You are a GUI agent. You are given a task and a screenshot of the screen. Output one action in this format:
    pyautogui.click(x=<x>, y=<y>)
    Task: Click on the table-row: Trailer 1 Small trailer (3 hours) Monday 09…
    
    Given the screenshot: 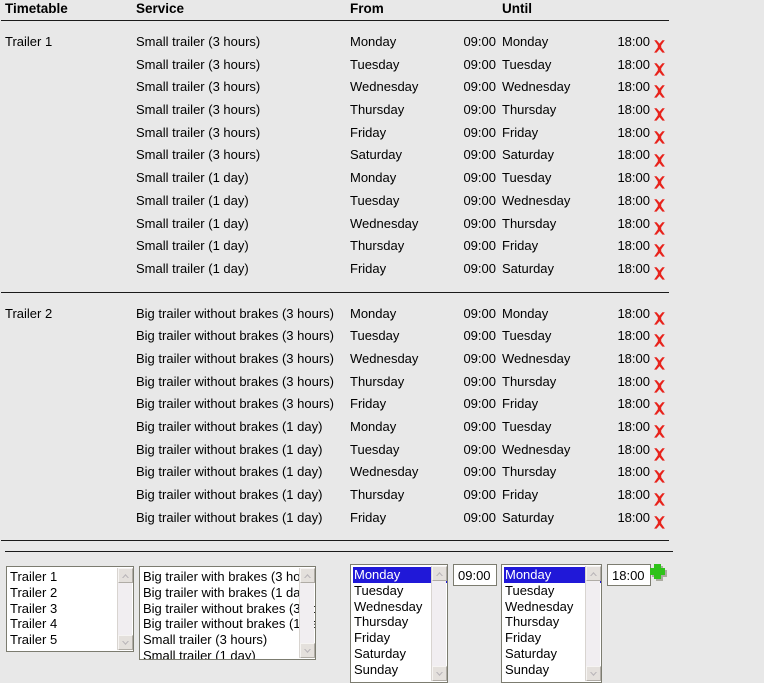 What is the action you would take?
    pyautogui.click(x=382, y=42)
    